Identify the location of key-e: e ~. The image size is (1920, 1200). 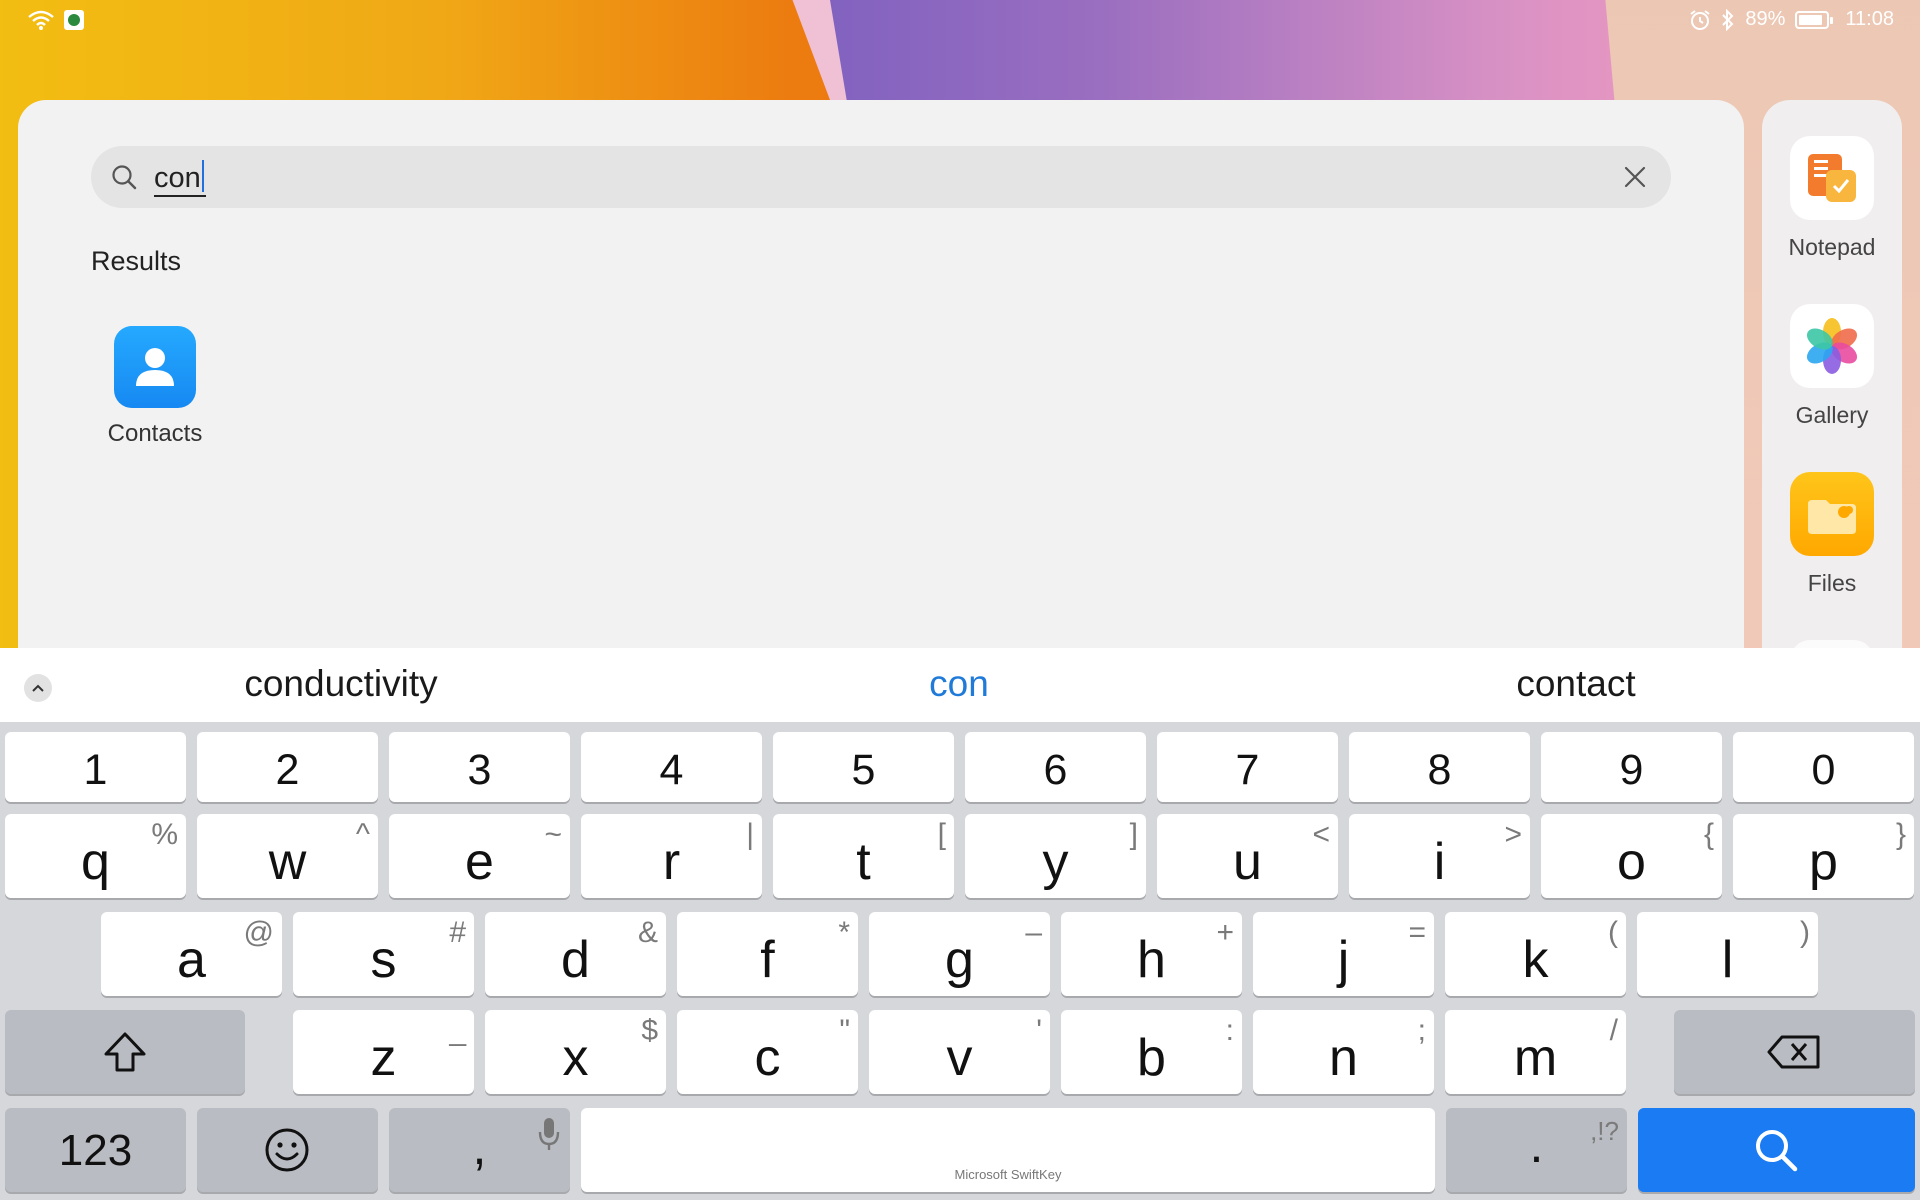
(479, 856).